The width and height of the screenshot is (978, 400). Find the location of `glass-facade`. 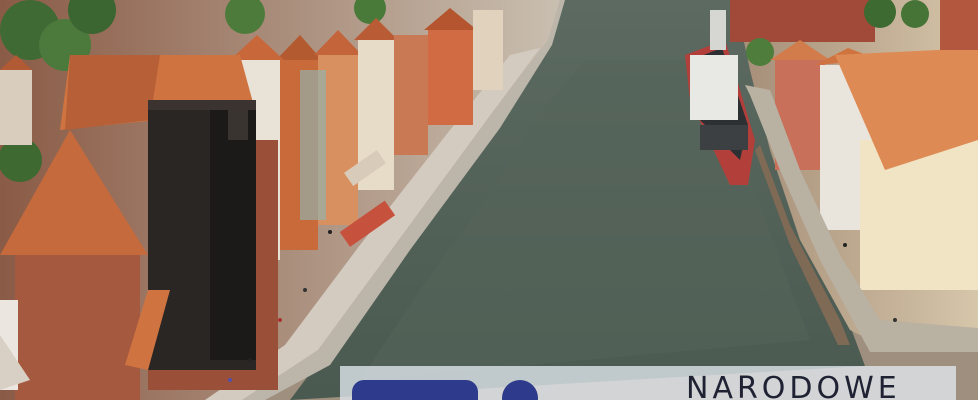

glass-facade is located at coordinates (313, 145).